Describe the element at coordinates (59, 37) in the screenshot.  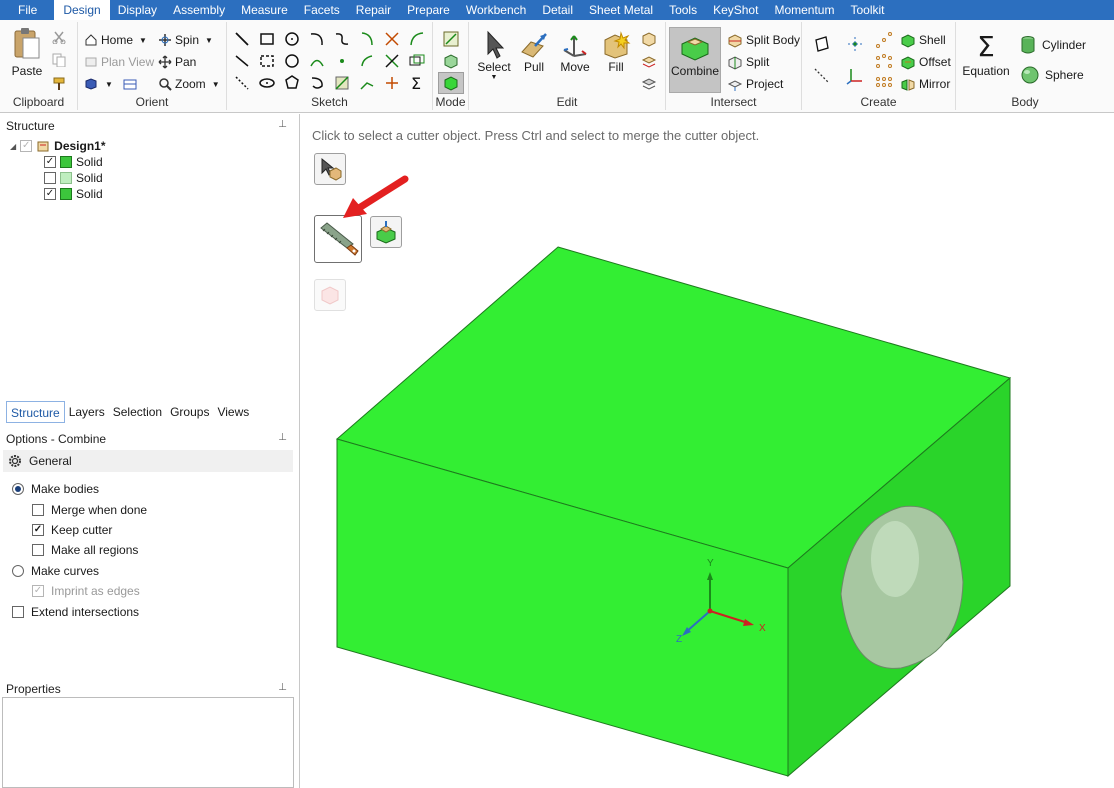
I see `cut-icon` at that location.